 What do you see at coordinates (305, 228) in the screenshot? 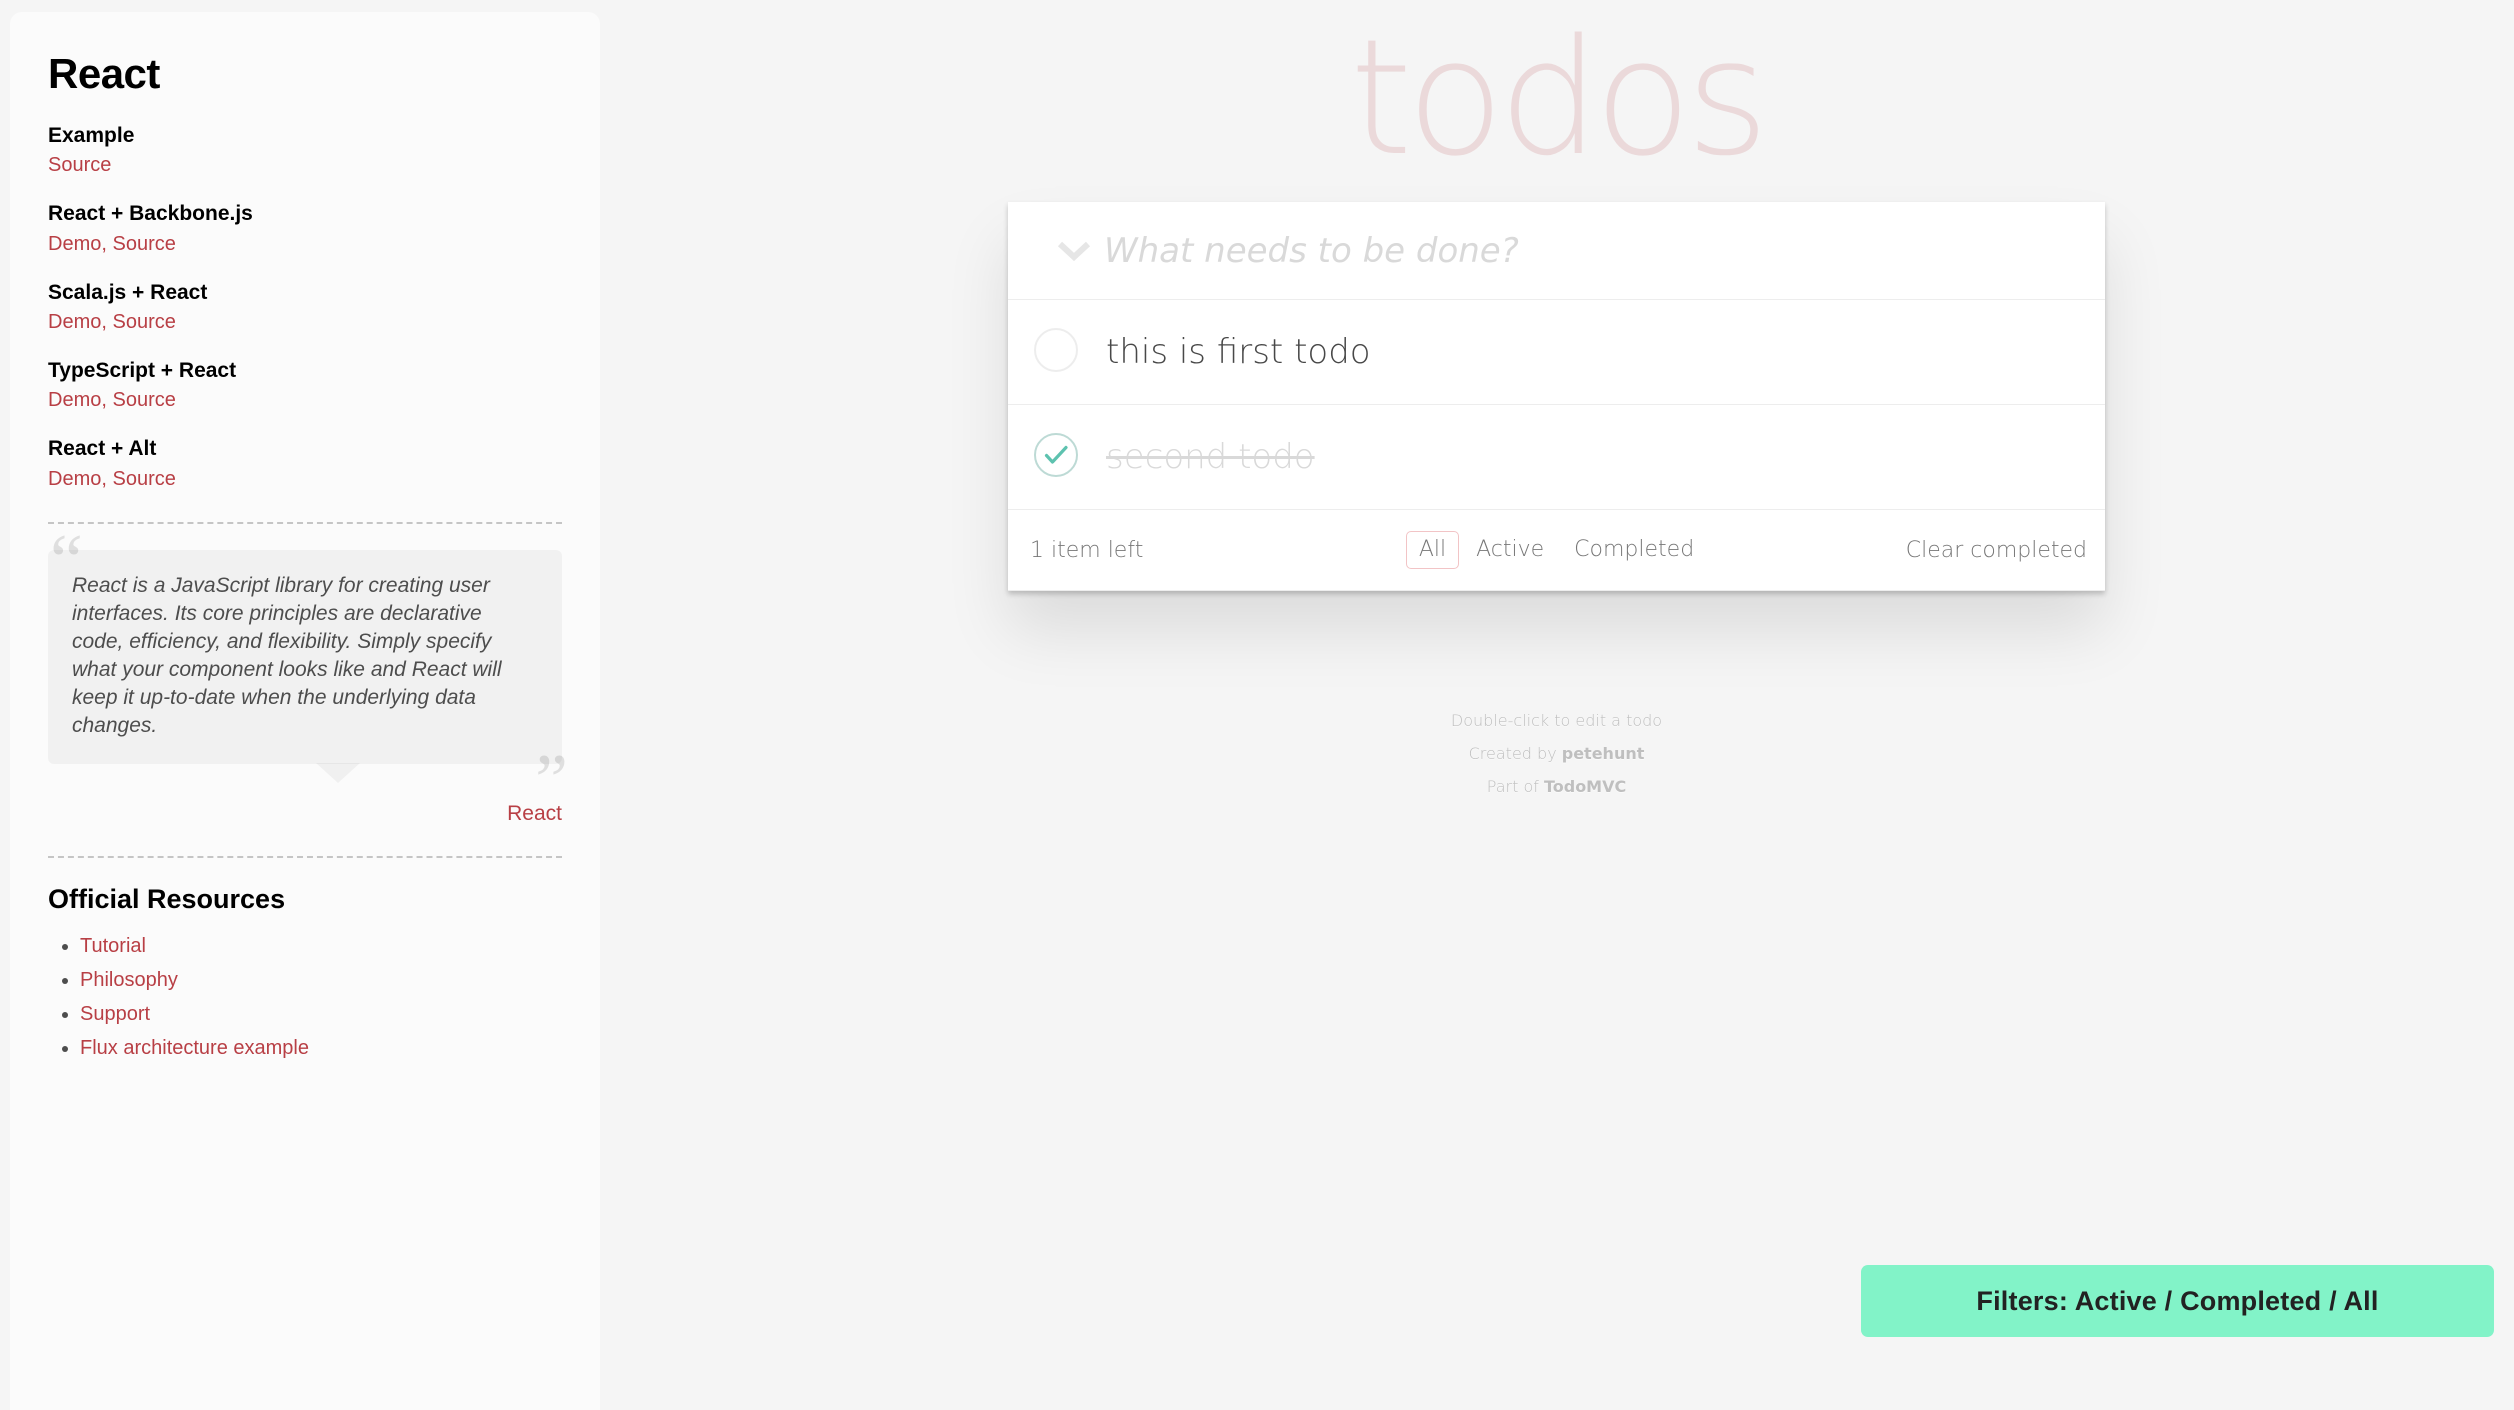
I see `demo-entry: React + Backbone.js Demo, Source` at bounding box center [305, 228].